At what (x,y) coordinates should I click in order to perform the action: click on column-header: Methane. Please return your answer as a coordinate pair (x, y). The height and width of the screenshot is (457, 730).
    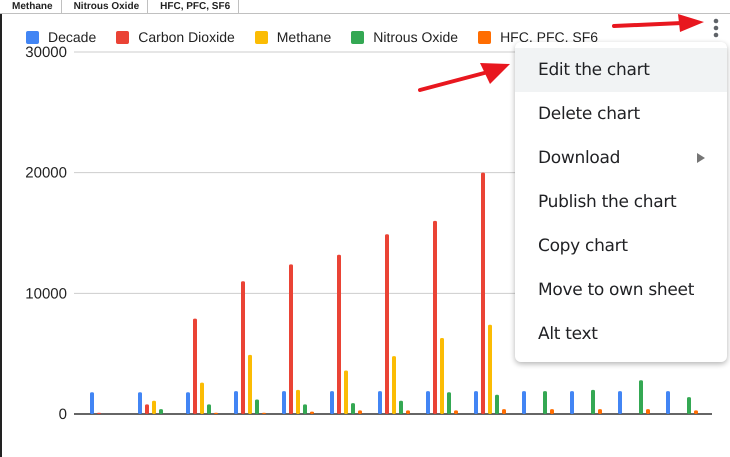
    Looking at the image, I should click on (33, 6).